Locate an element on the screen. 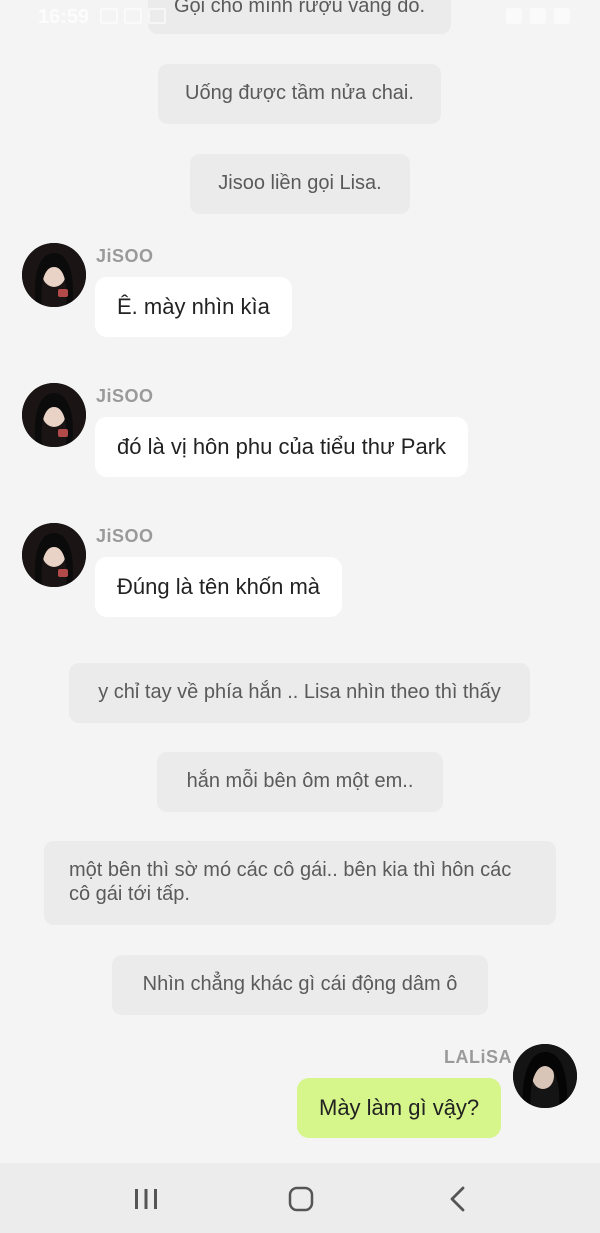  back-button is located at coordinates (458, 1199).